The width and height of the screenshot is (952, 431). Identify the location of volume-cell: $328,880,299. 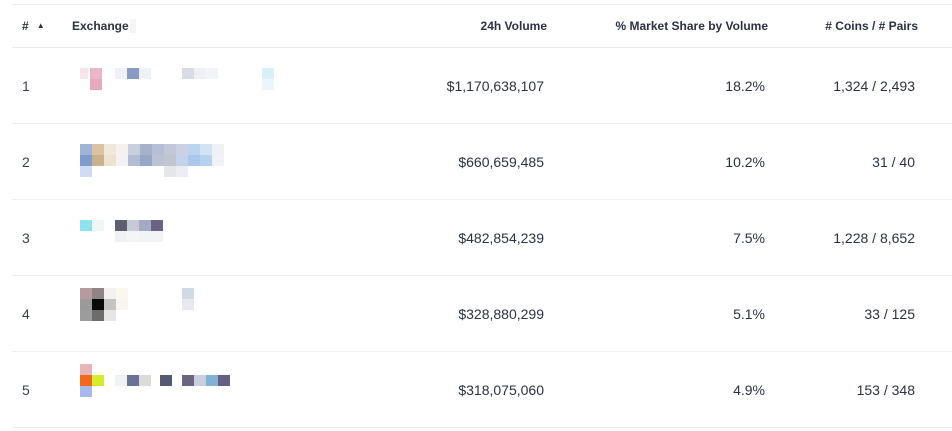
(501, 313).